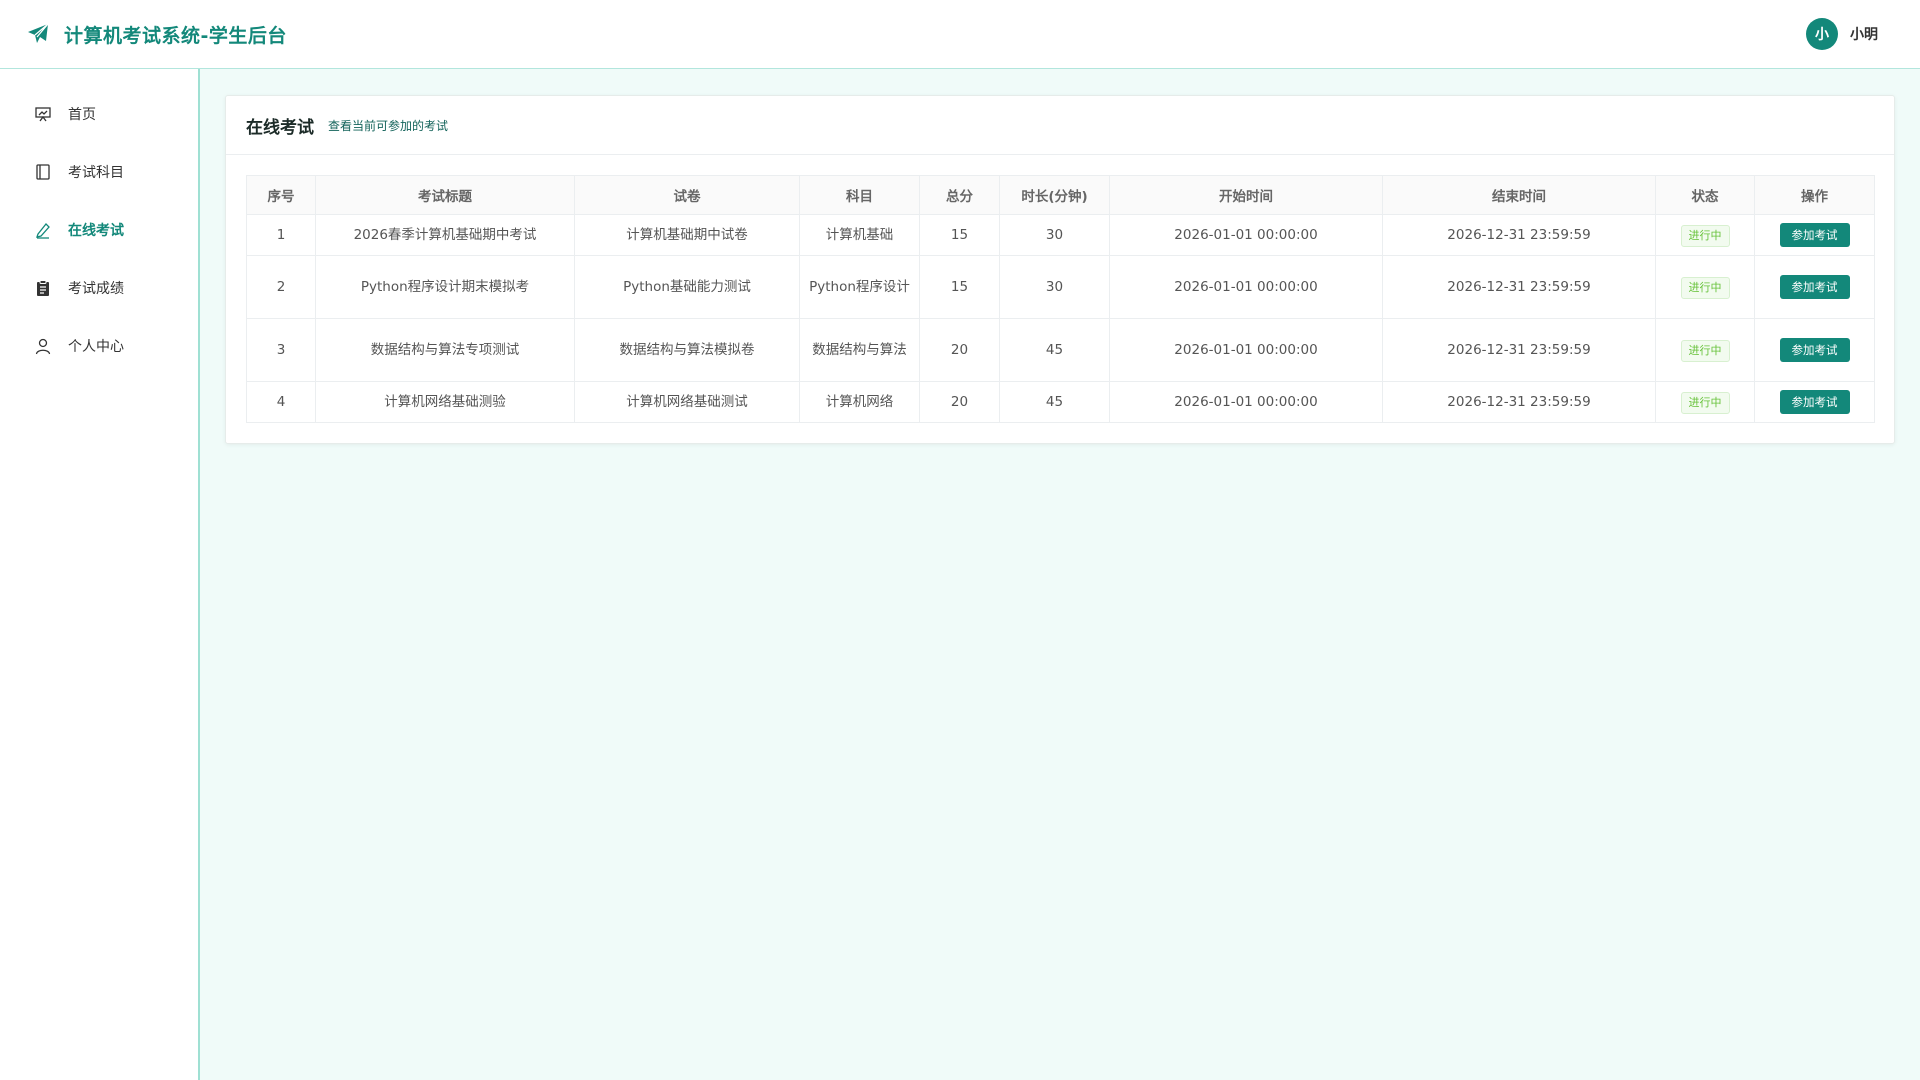 This screenshot has width=1920, height=1080. I want to click on cell-no: 1, so click(281, 235).